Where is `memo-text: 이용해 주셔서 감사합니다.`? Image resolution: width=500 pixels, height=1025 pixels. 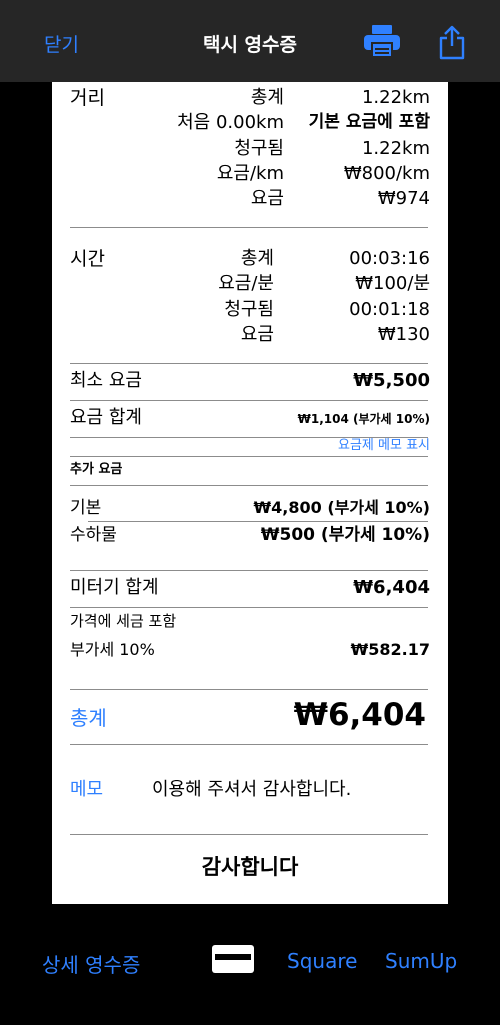 memo-text: 이용해 주셔서 감사합니다. is located at coordinates (252, 789).